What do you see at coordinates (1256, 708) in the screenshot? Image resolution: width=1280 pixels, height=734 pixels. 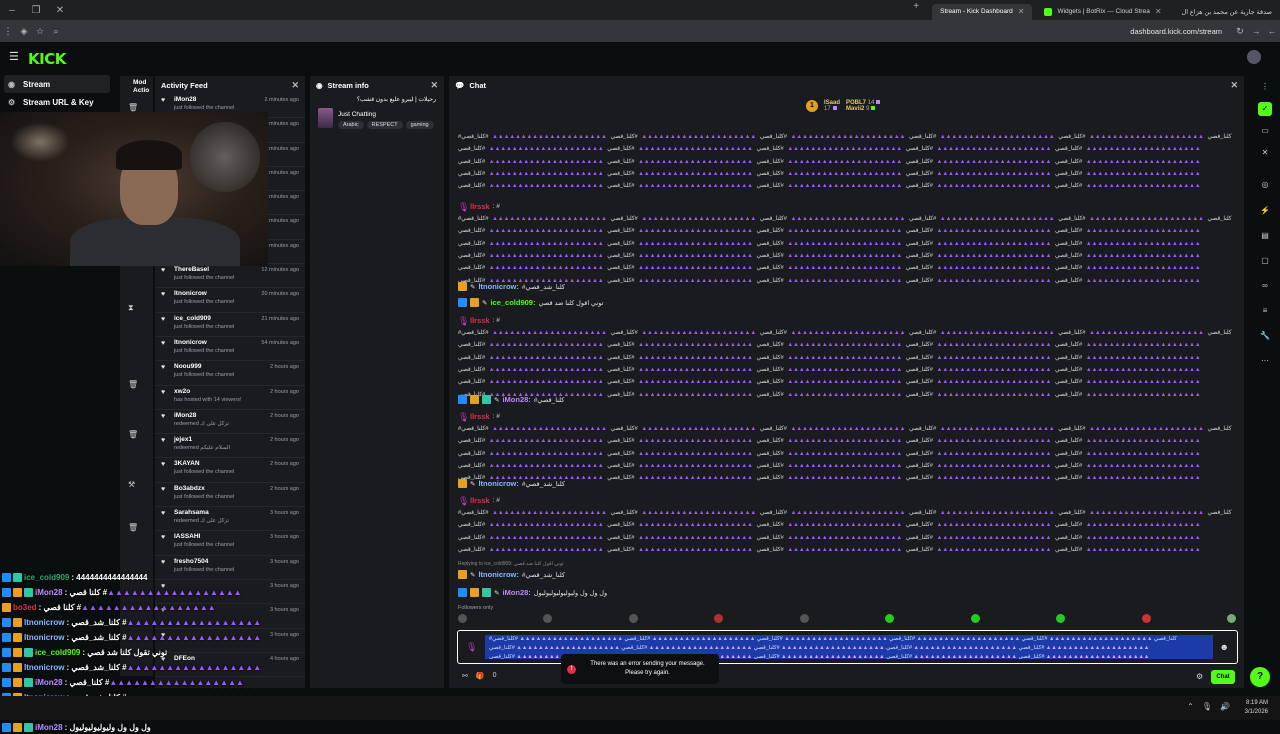 I see `taskbar-clock: 8:19 AM 3/1/2026` at bounding box center [1256, 708].